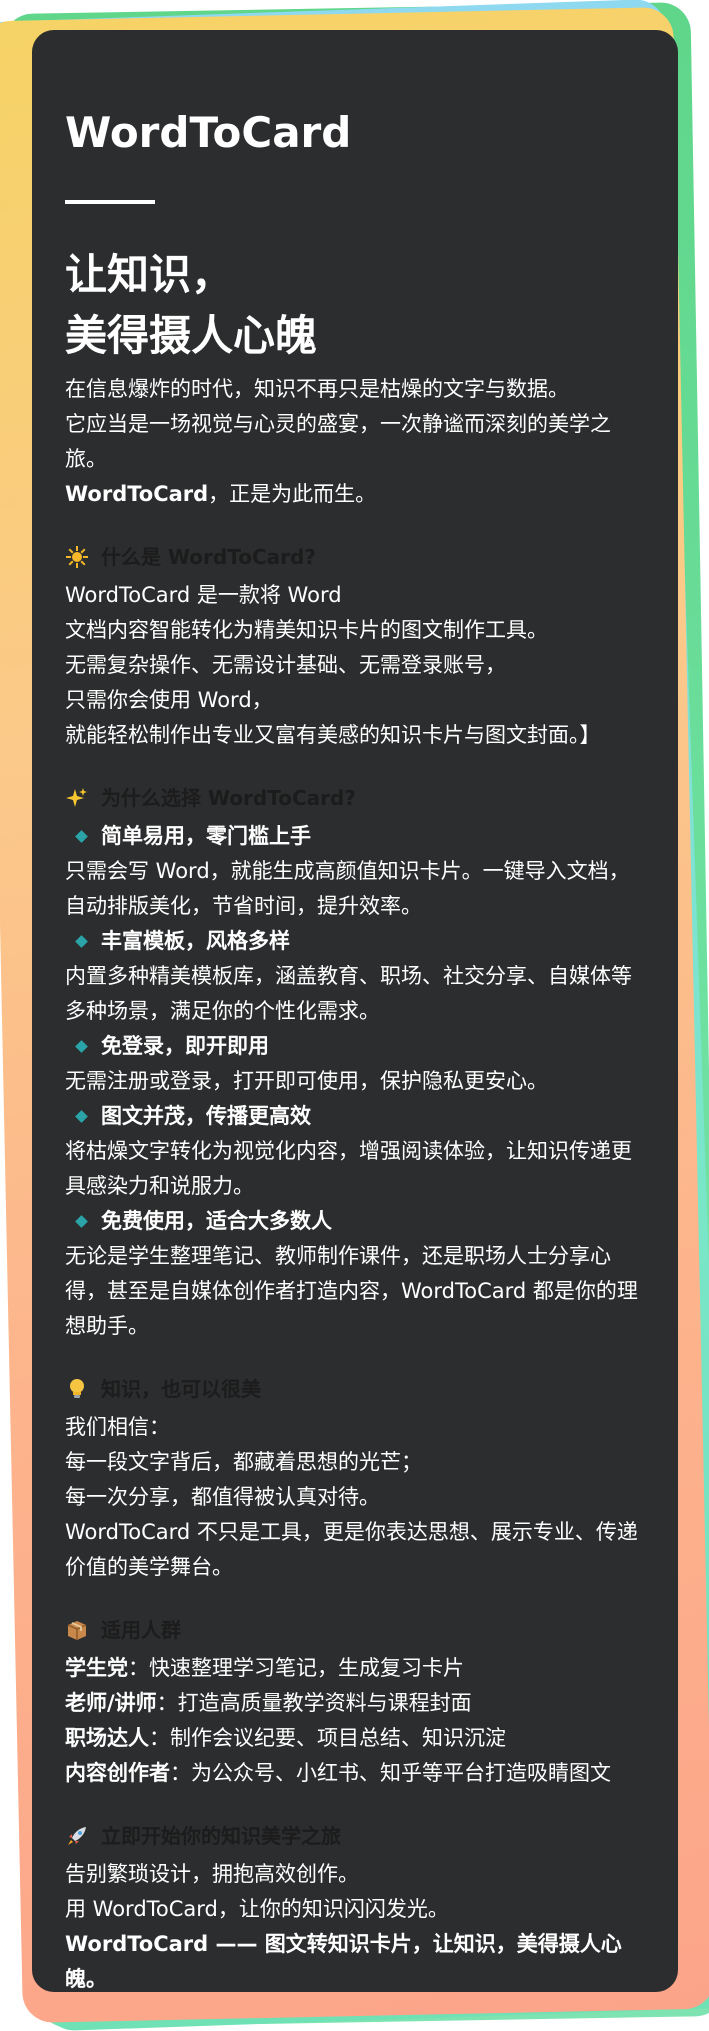 The height and width of the screenshot is (2031, 709). I want to click on audience-label: 老师/讲师, so click(111, 1703).